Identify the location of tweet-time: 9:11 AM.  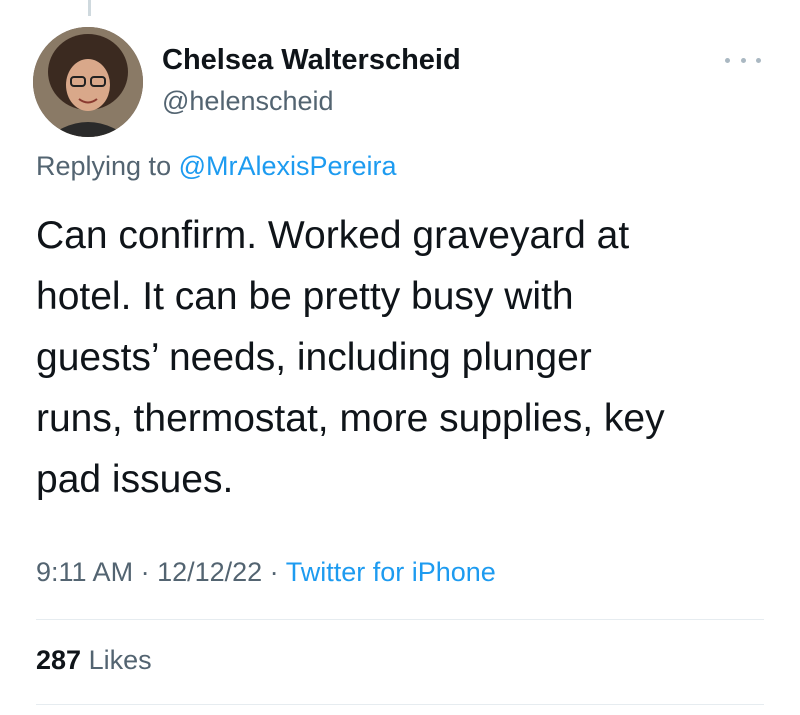
(84, 572).